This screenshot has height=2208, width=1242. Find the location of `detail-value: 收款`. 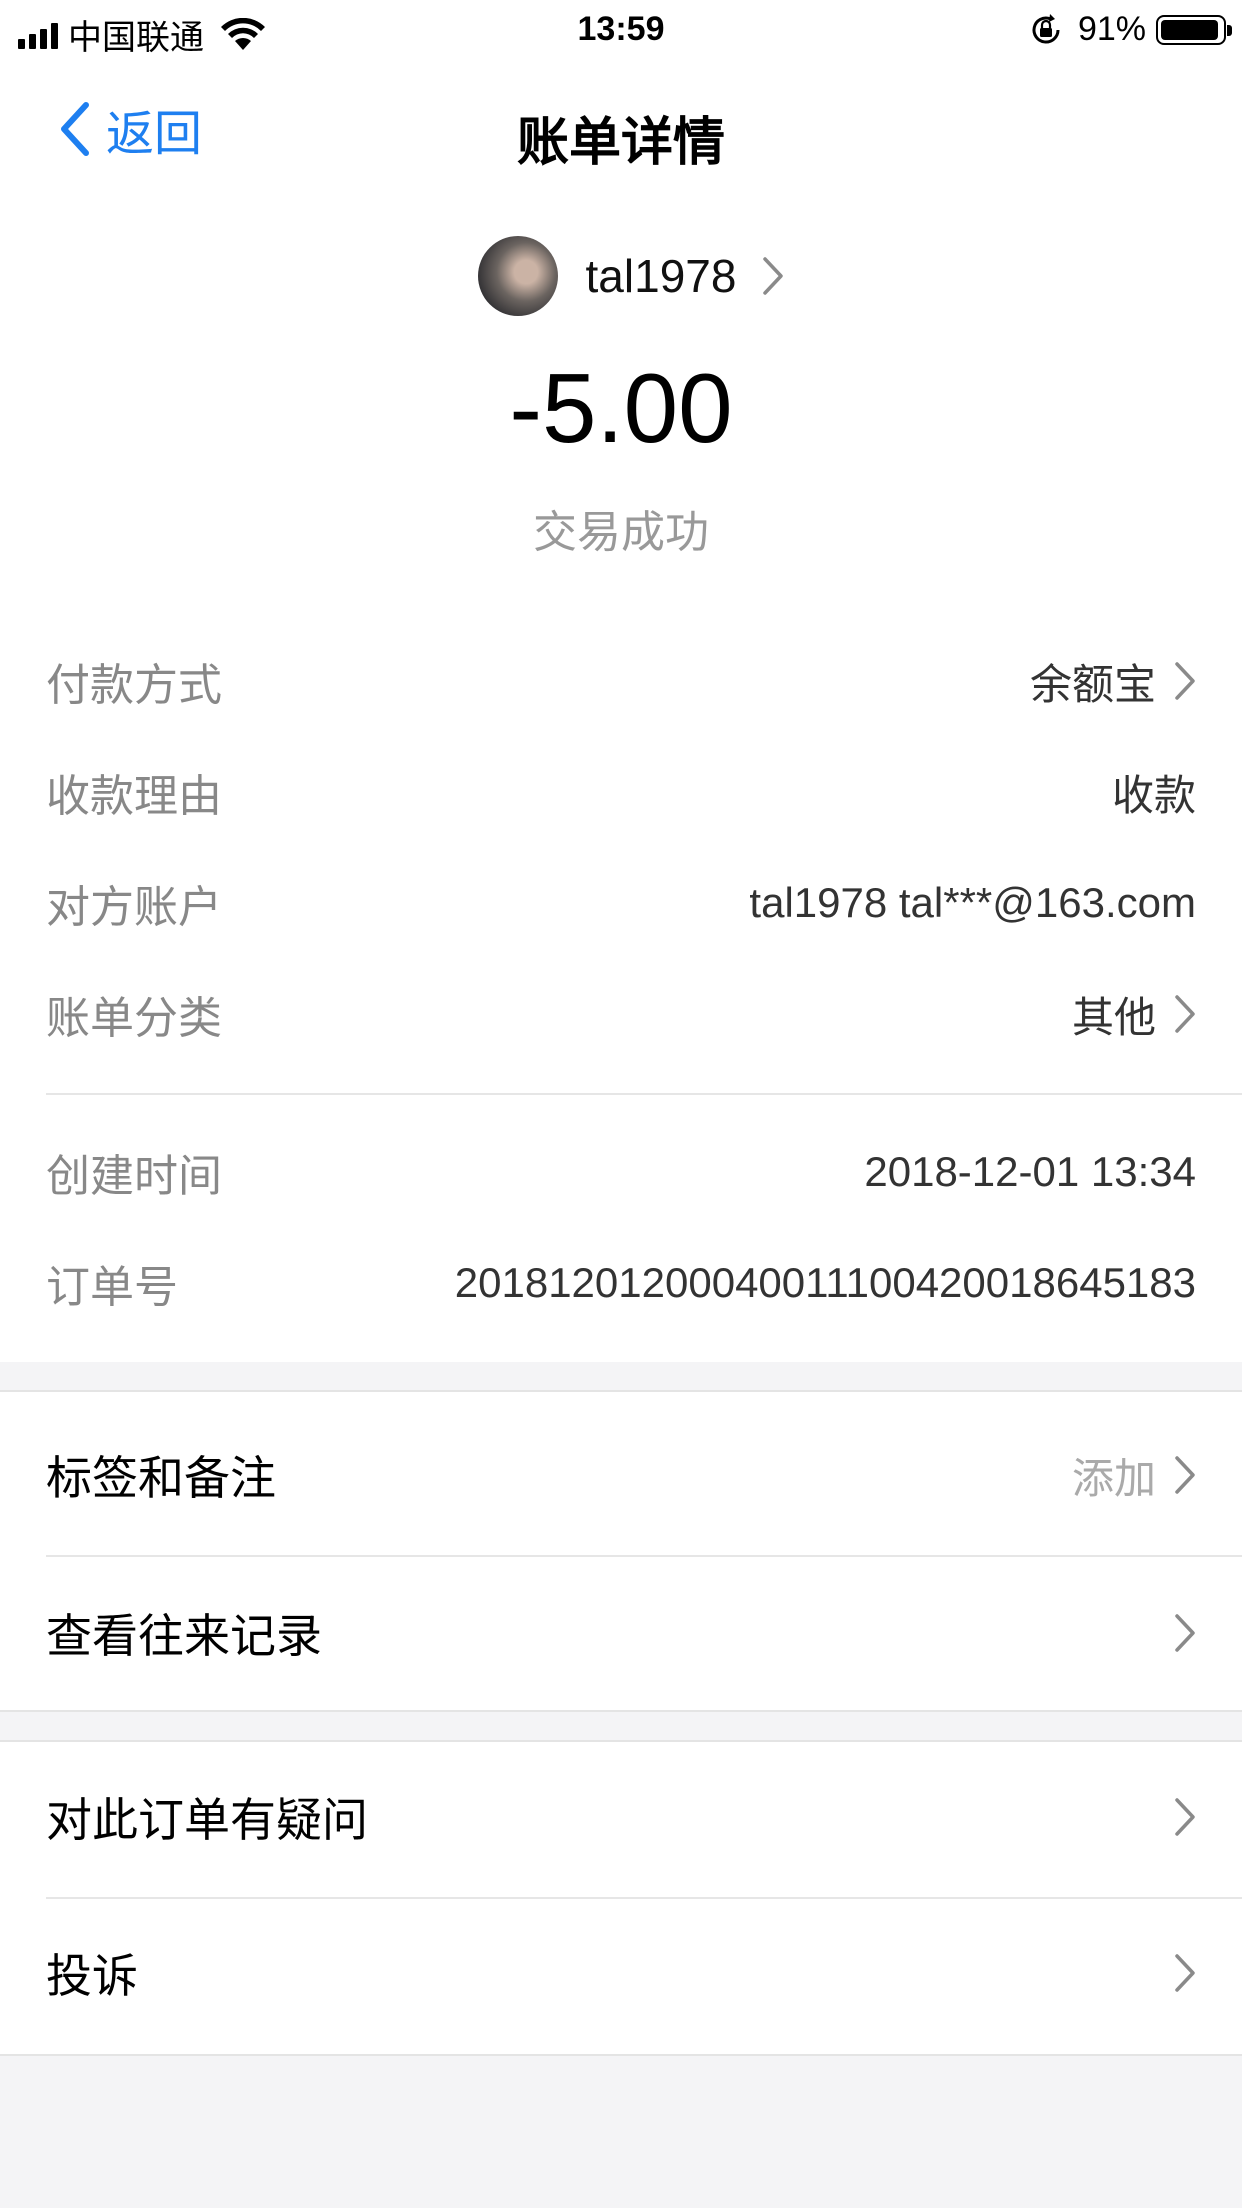

detail-value: 收款 is located at coordinates (1153, 795).